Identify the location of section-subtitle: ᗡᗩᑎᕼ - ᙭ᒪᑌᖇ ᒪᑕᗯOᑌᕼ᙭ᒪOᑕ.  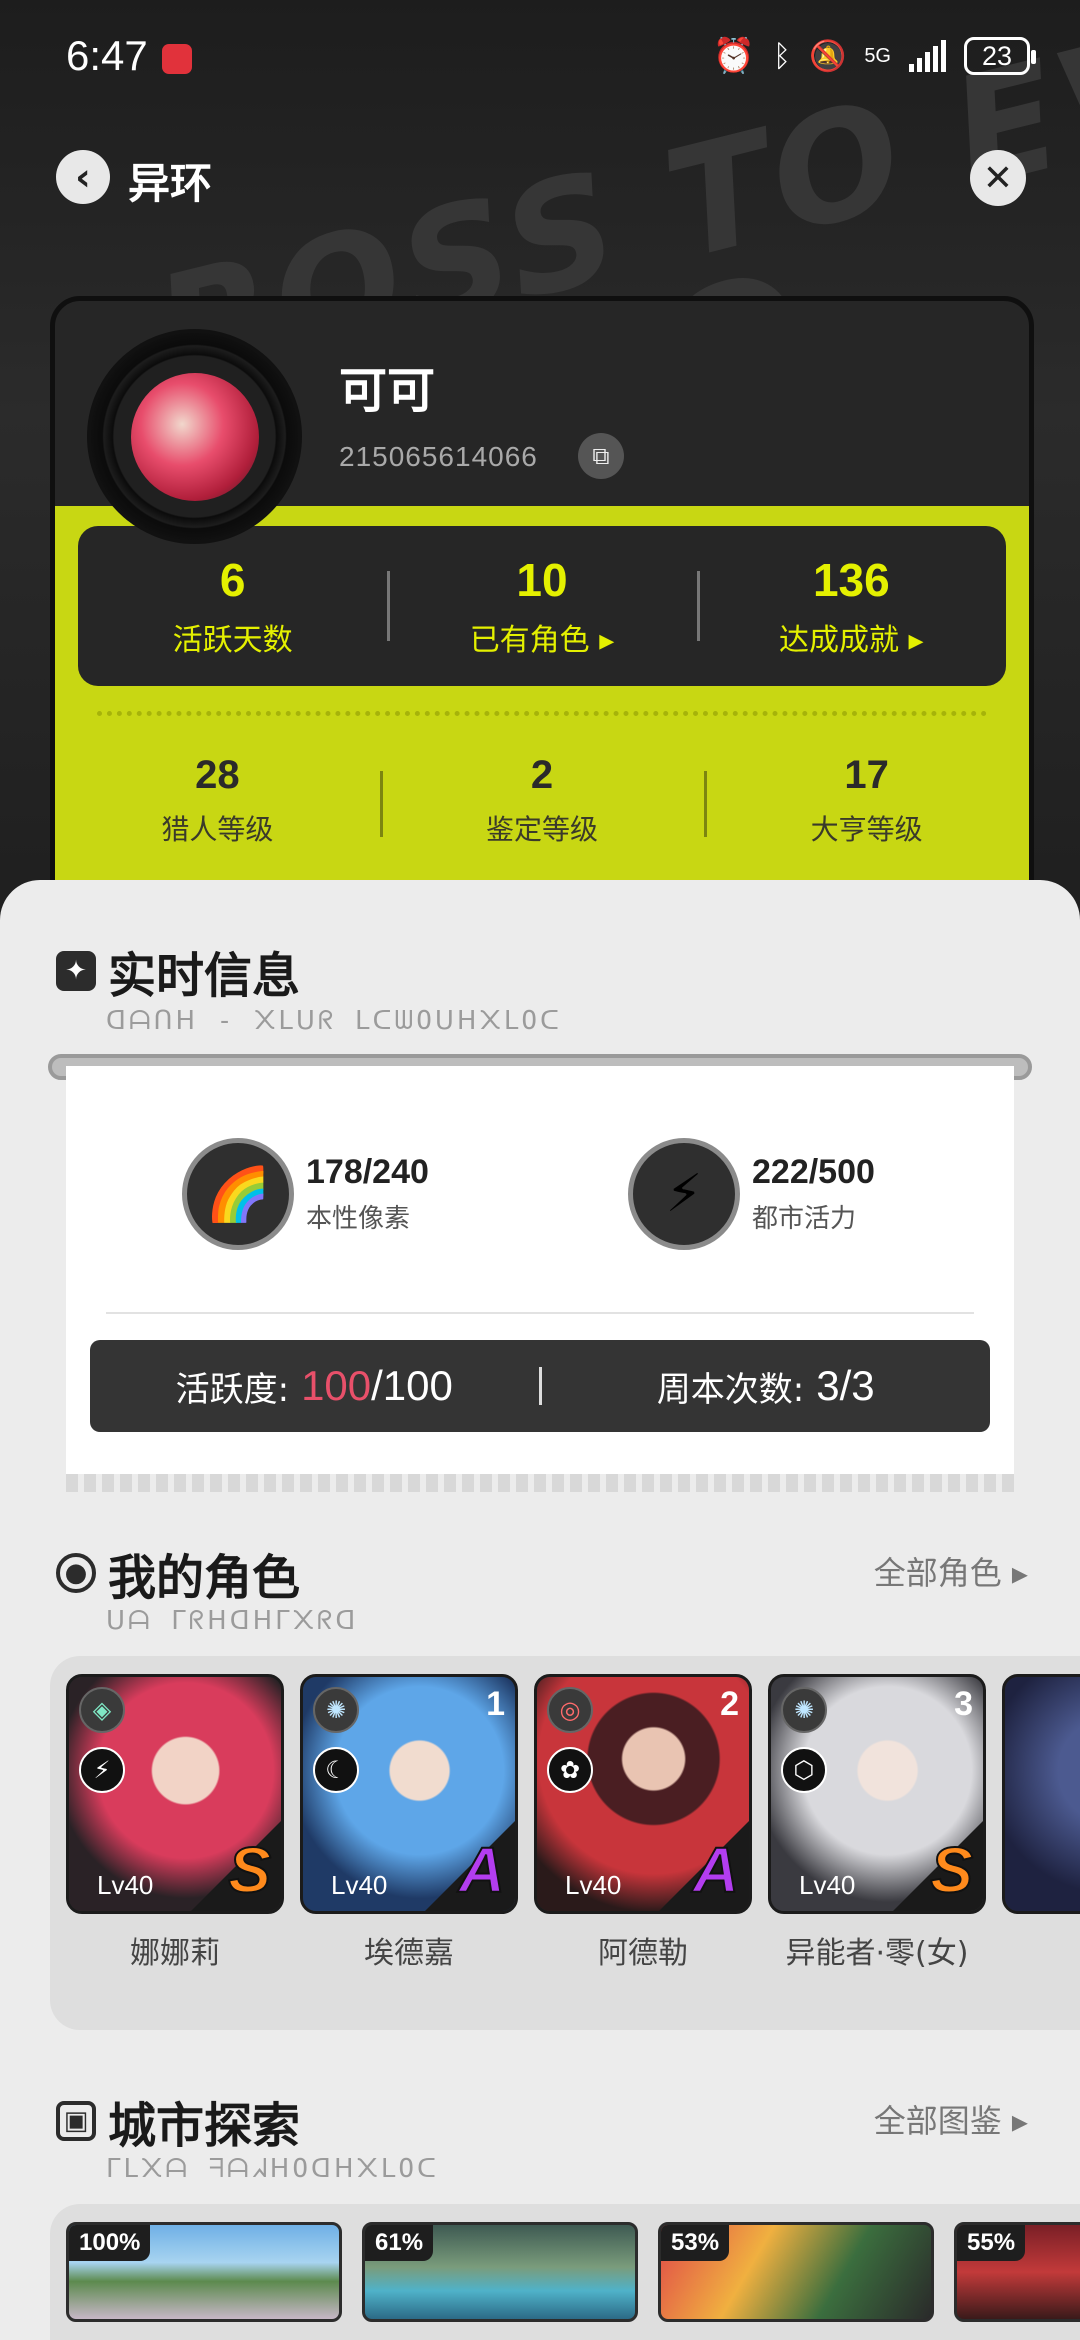
(334, 1021).